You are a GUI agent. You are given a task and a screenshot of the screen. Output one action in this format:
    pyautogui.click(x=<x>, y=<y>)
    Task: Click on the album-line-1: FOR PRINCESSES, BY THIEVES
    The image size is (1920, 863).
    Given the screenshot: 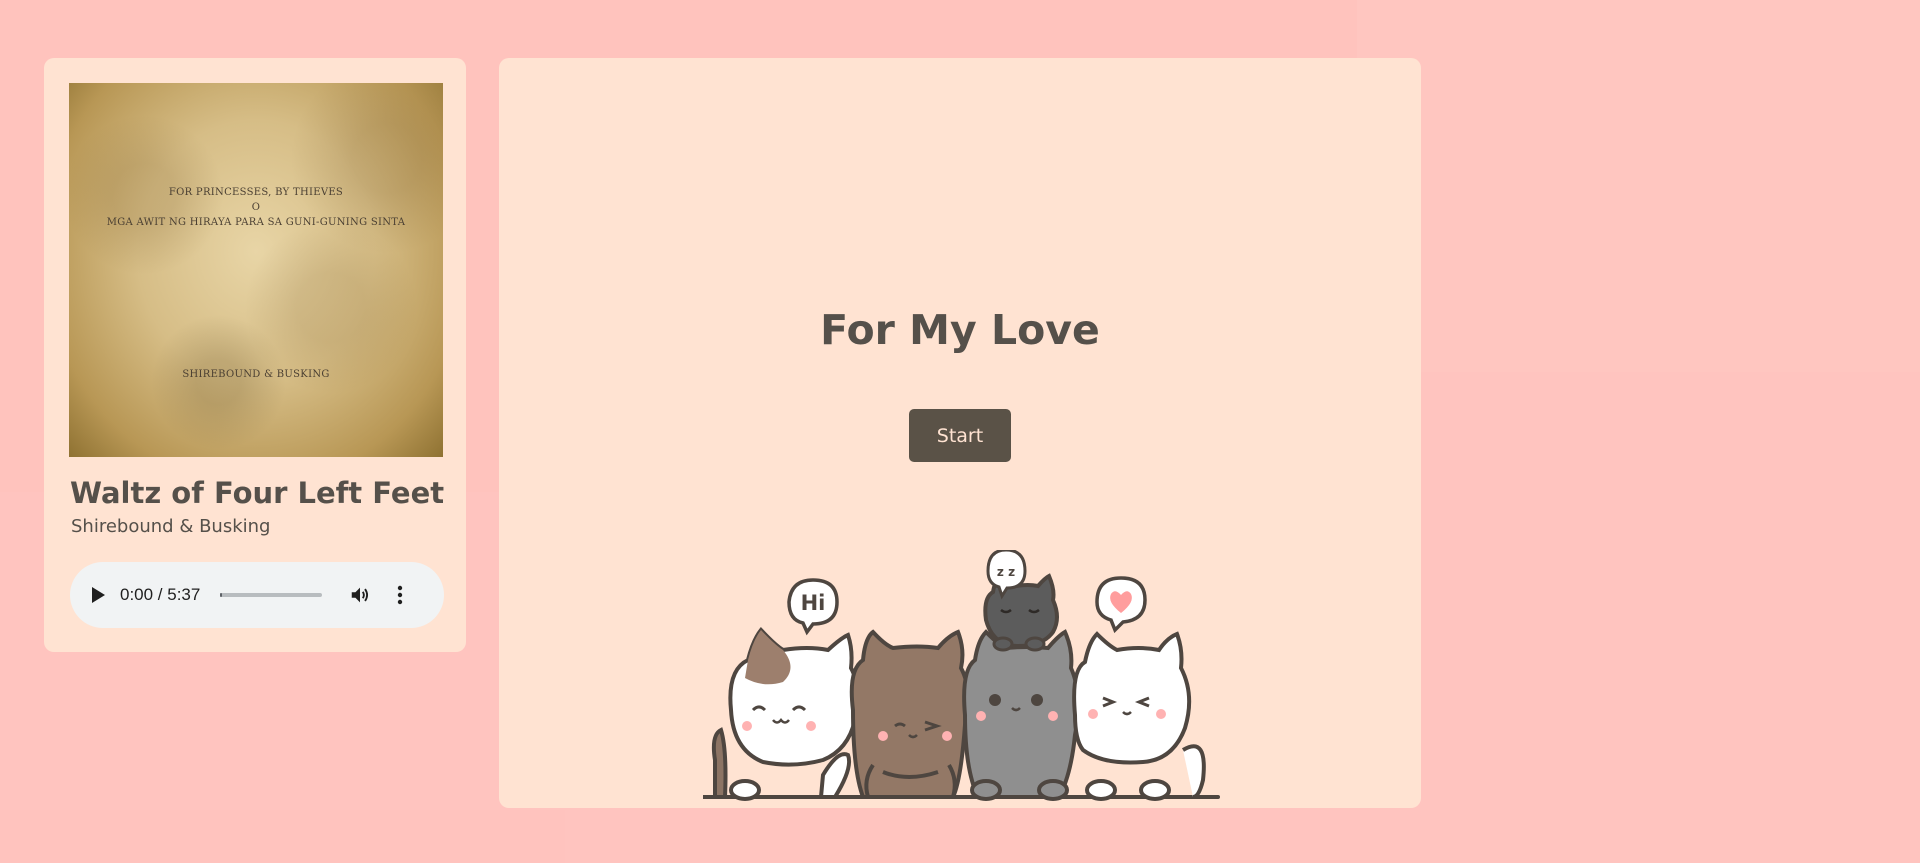 What is the action you would take?
    pyautogui.click(x=256, y=192)
    